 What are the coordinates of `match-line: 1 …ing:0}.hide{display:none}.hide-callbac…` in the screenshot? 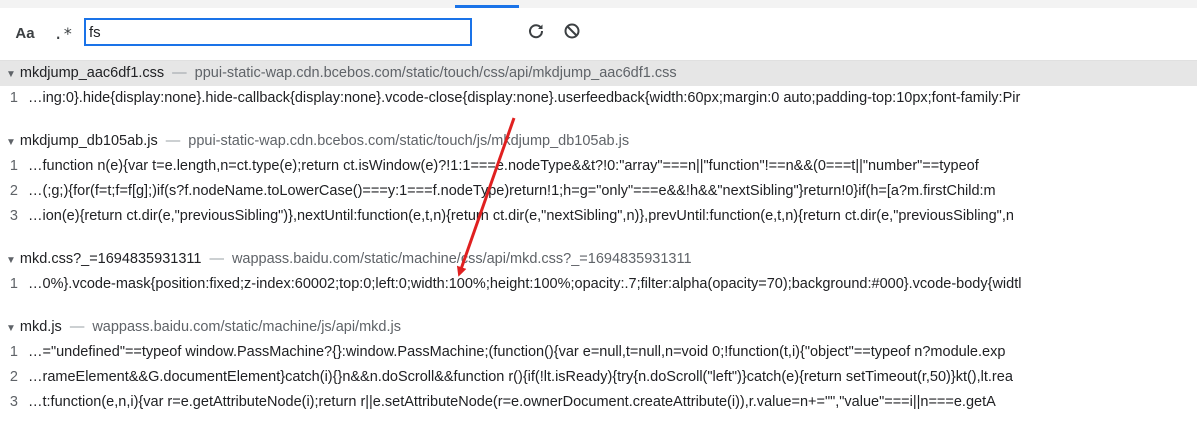 It's located at (598, 98).